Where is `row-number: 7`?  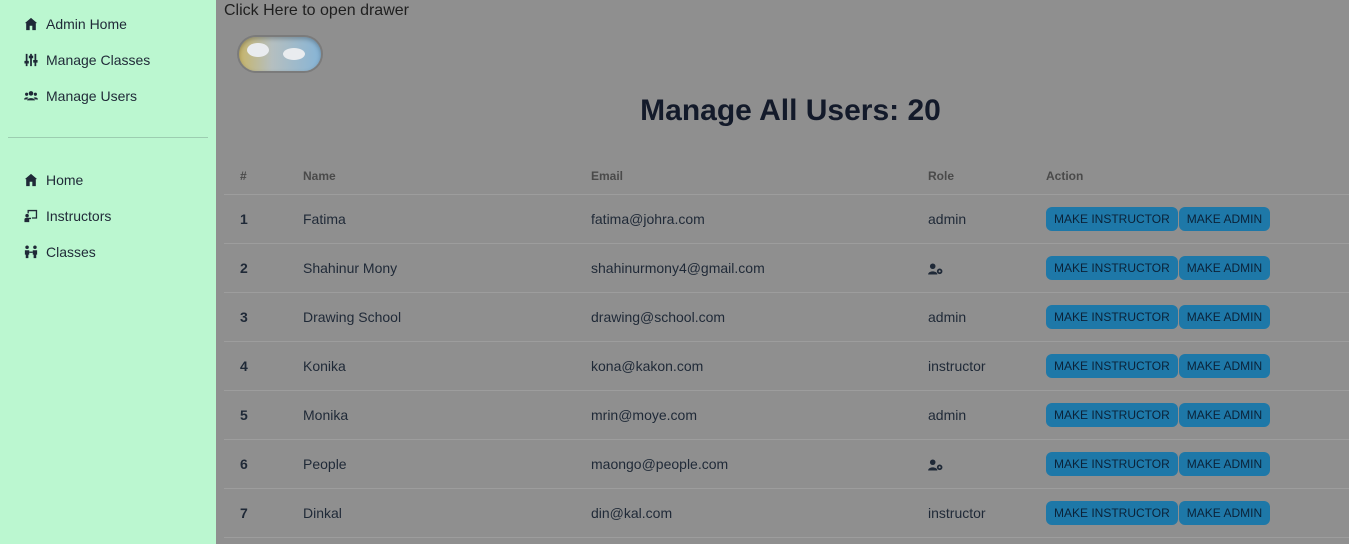 row-number: 7 is located at coordinates (263, 513).